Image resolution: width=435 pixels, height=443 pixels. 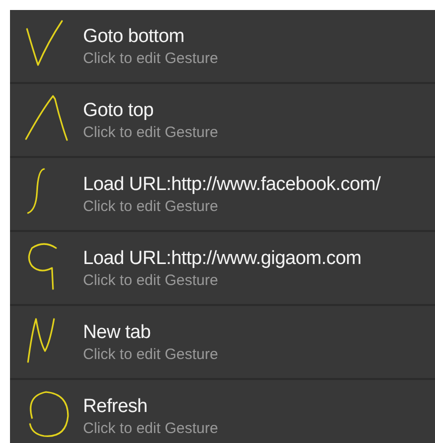 What do you see at coordinates (48, 414) in the screenshot?
I see `circle-gesture-icon` at bounding box center [48, 414].